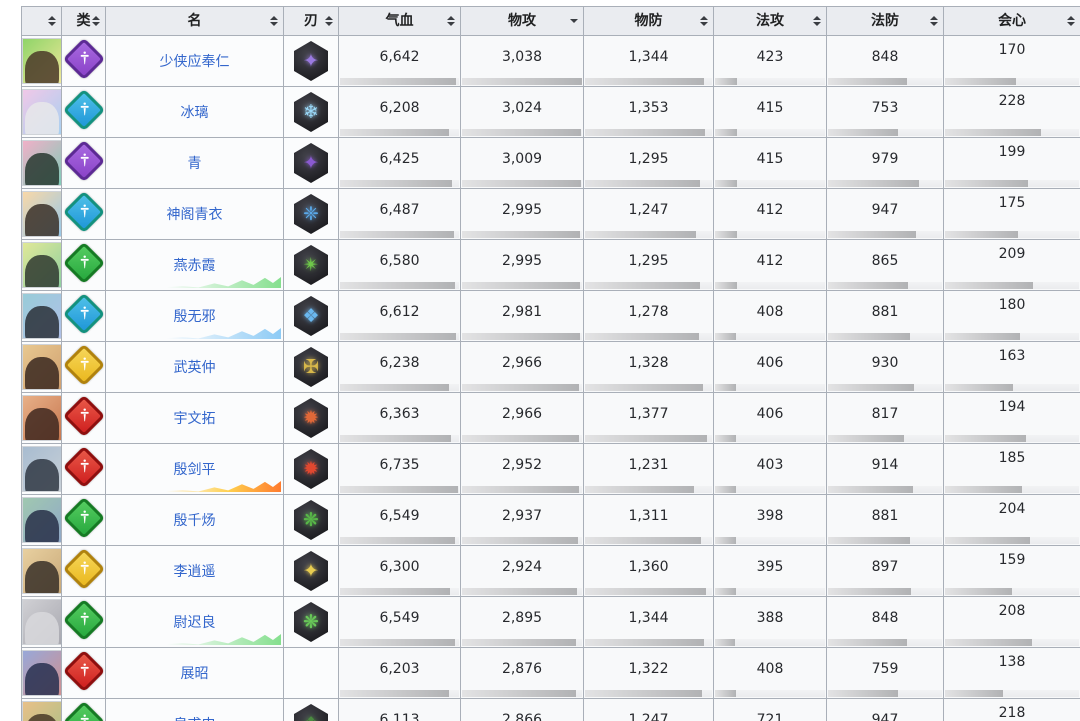  I want to click on stat-cell-patk: 2,876, so click(522, 673).